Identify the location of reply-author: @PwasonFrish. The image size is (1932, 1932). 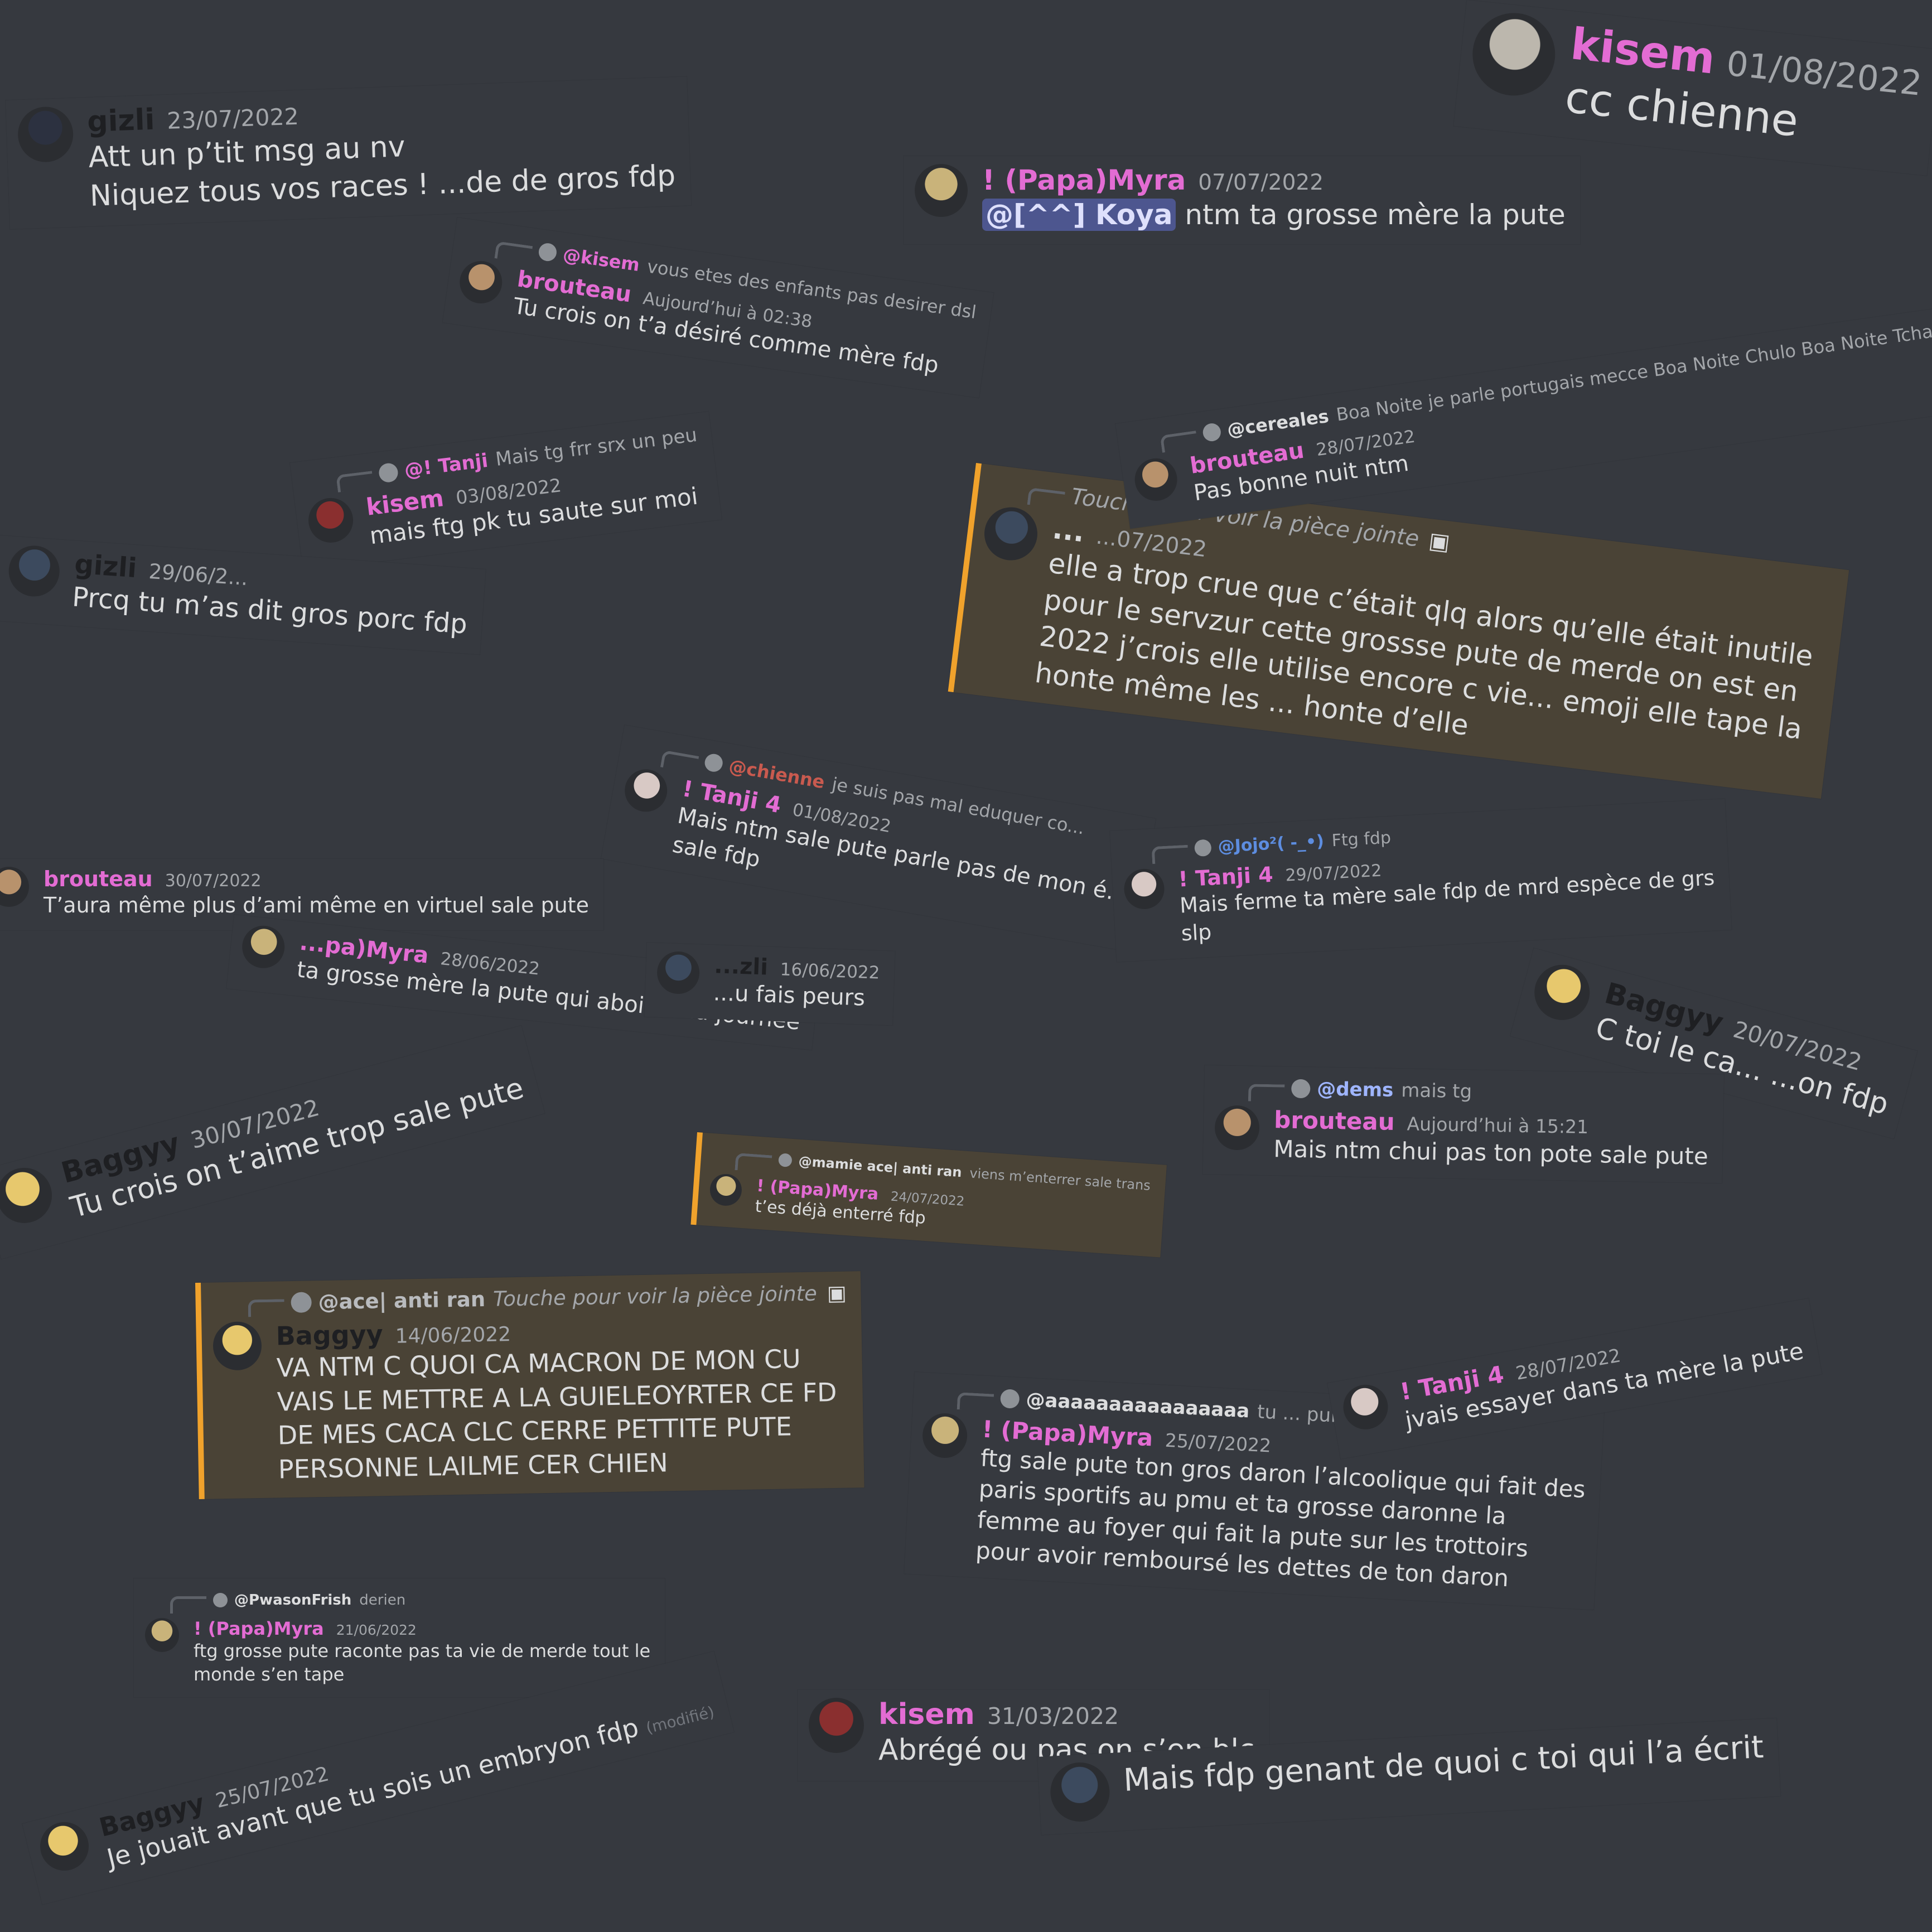
(292, 1600).